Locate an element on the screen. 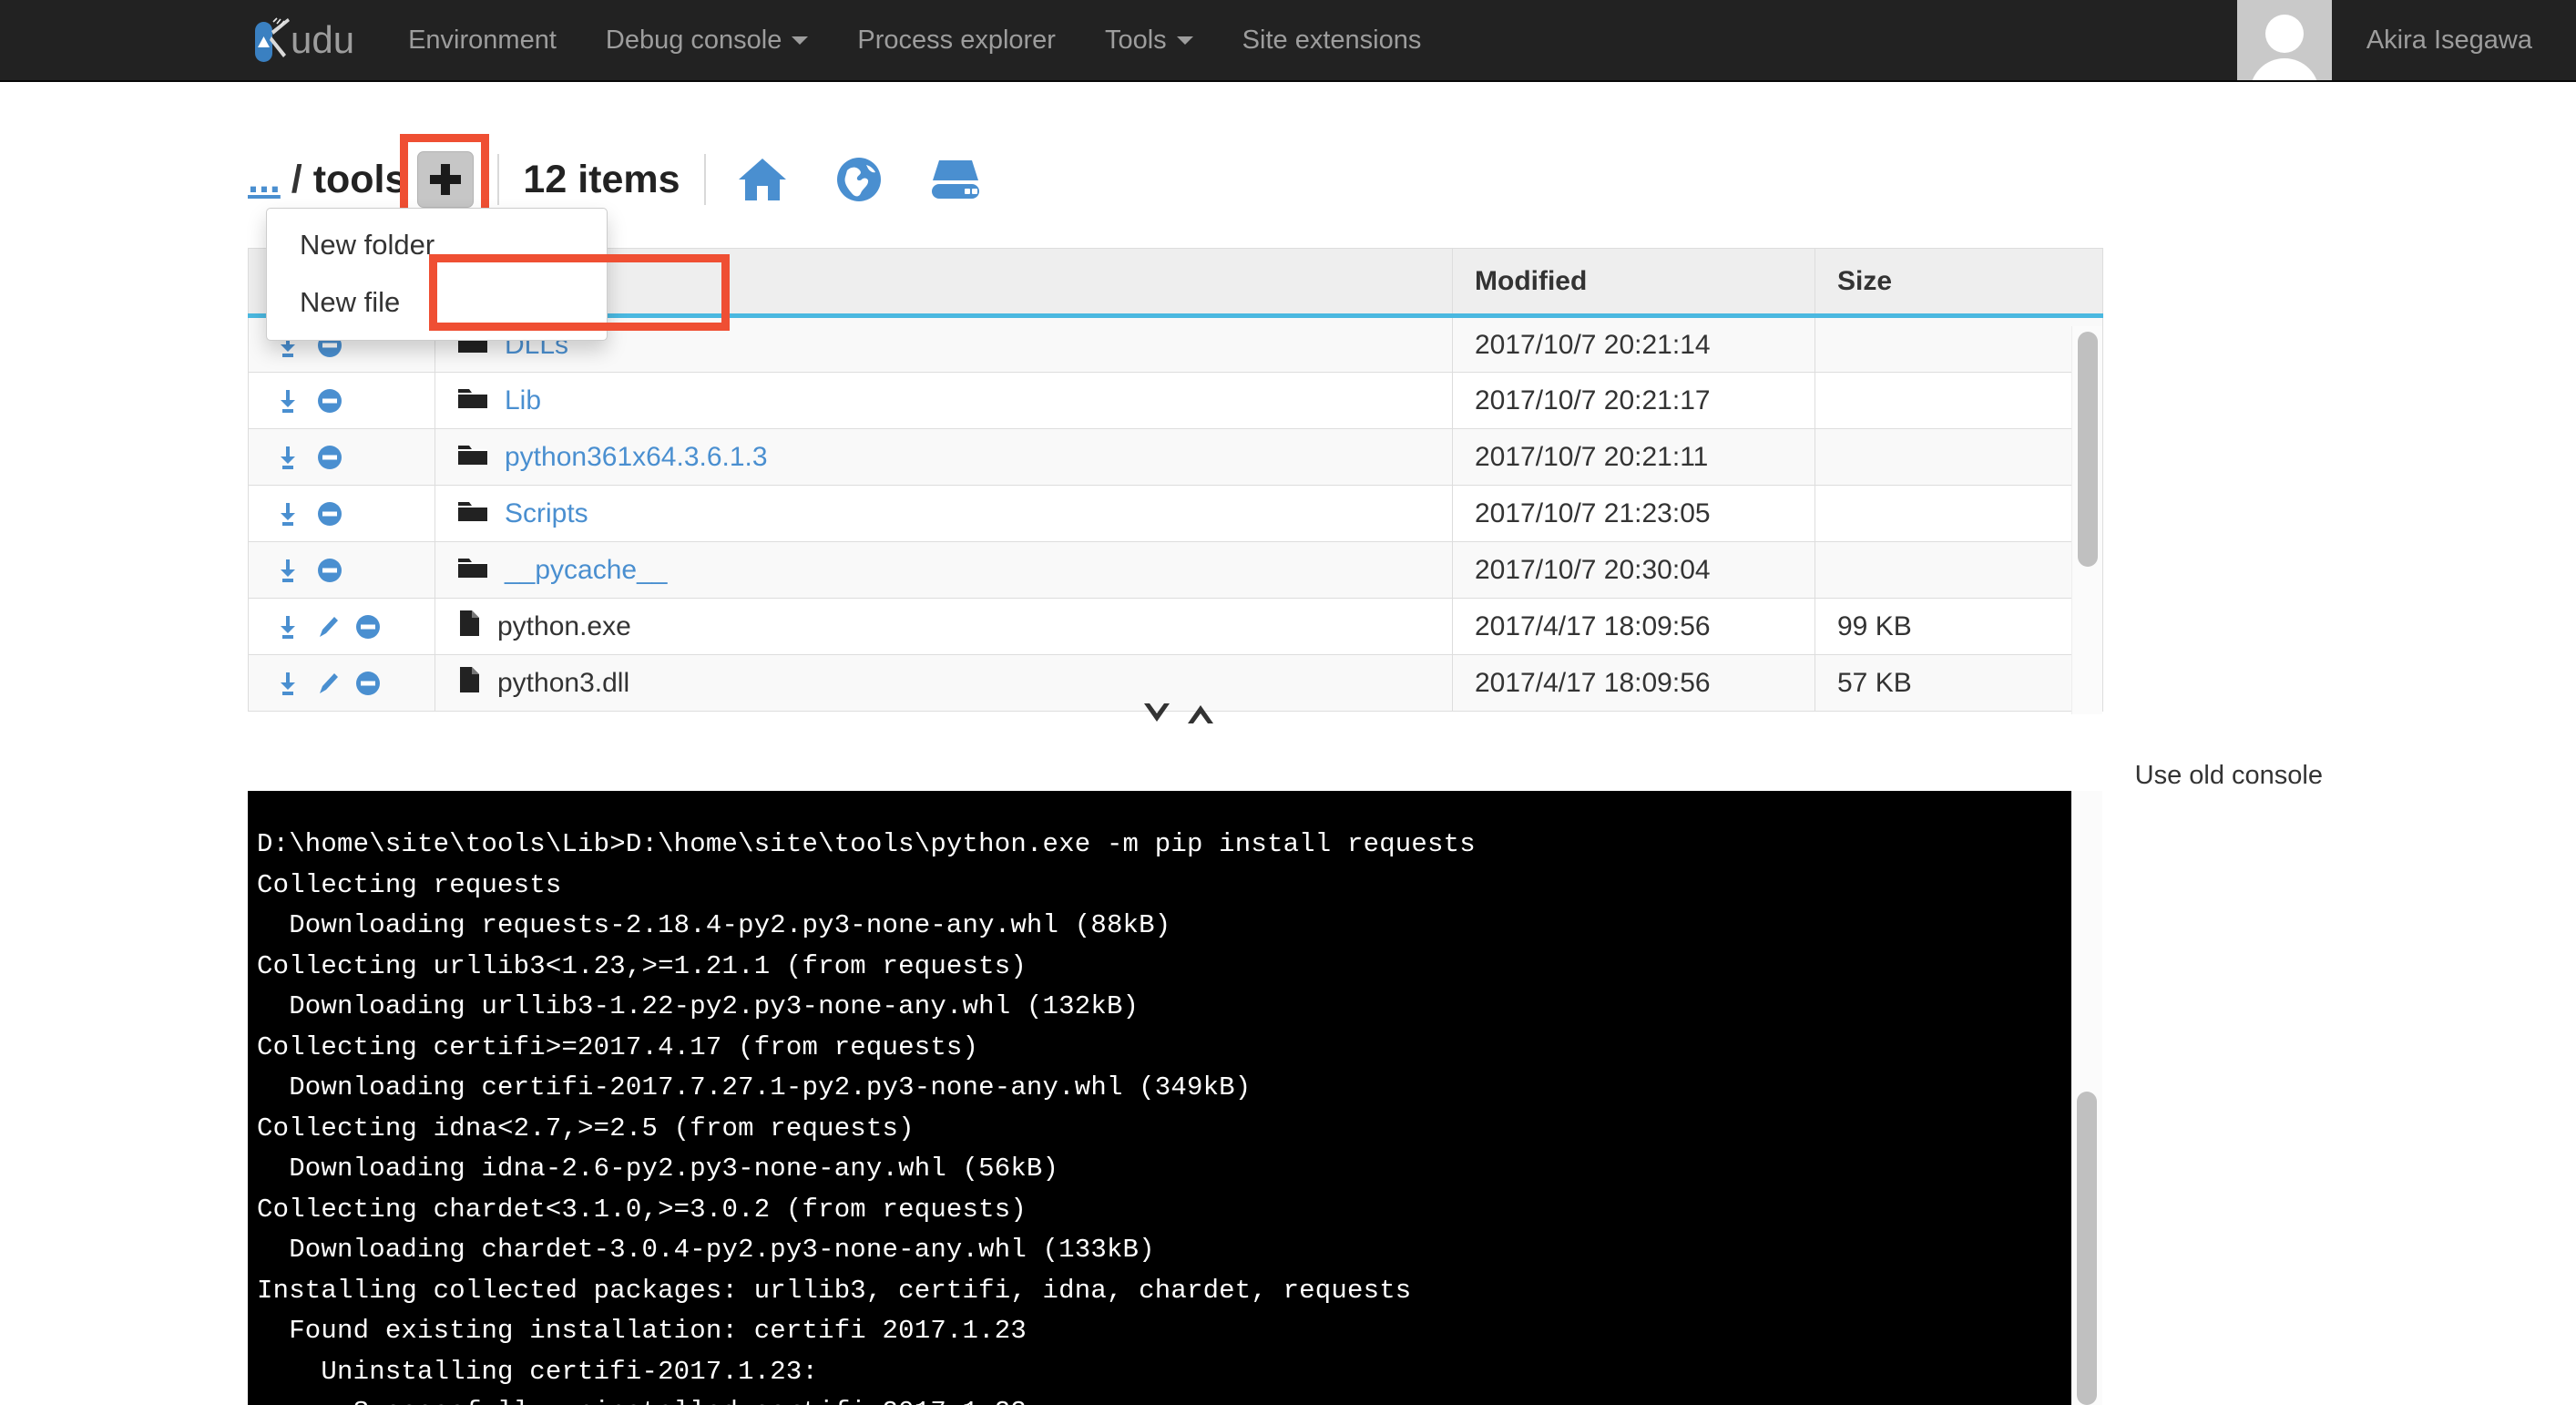 This screenshot has height=1405, width=2576. file-name-link: Lib is located at coordinates (523, 401).